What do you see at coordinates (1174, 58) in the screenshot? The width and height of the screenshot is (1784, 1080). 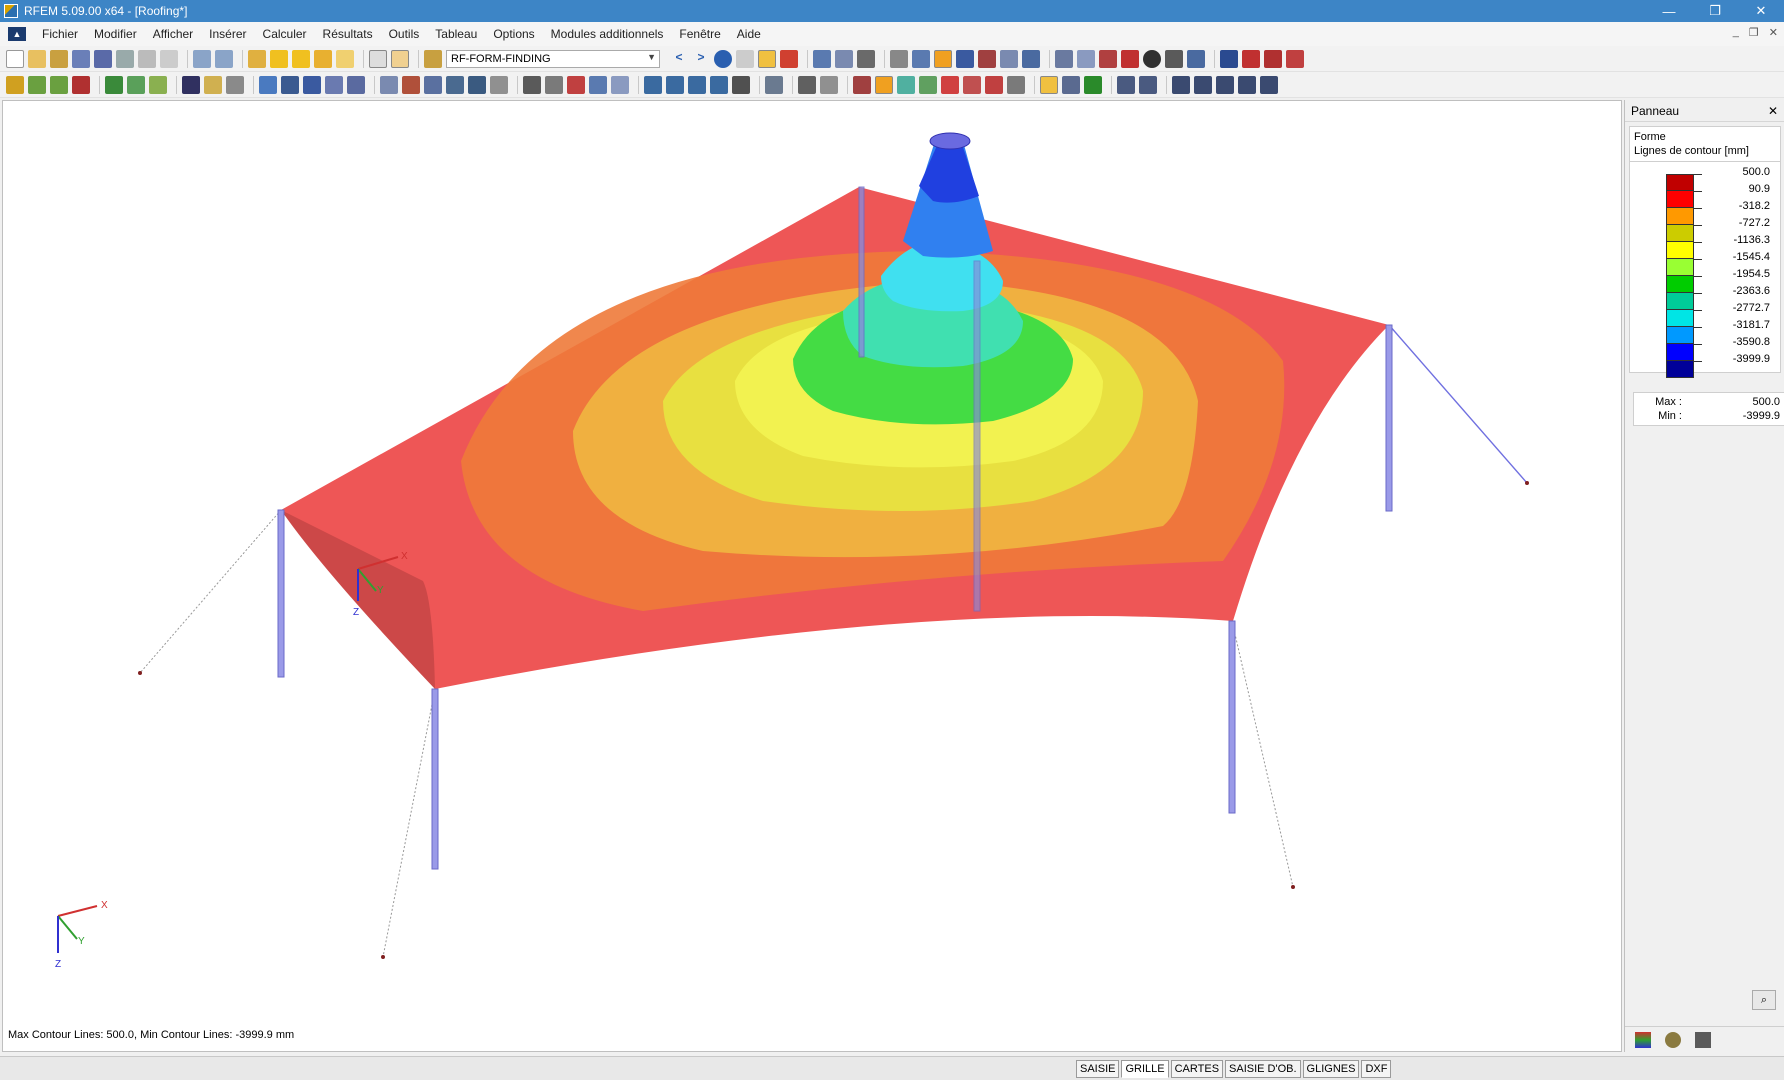 I see `settings-icon` at bounding box center [1174, 58].